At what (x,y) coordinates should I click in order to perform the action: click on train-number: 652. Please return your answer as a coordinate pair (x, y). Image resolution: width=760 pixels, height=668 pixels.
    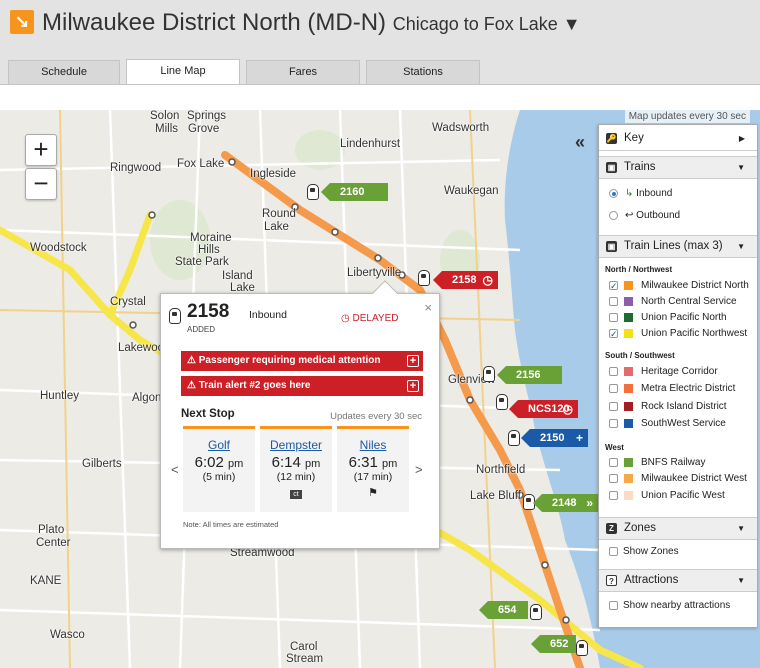
    Looking at the image, I should click on (559, 644).